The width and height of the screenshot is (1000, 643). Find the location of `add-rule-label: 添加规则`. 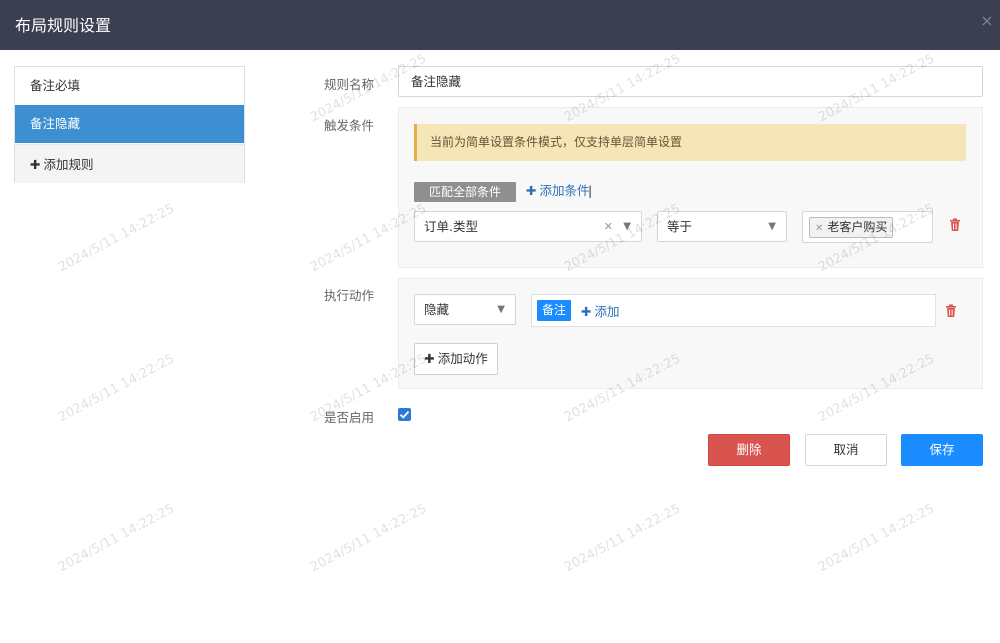

add-rule-label: 添加规则 is located at coordinates (68, 164).